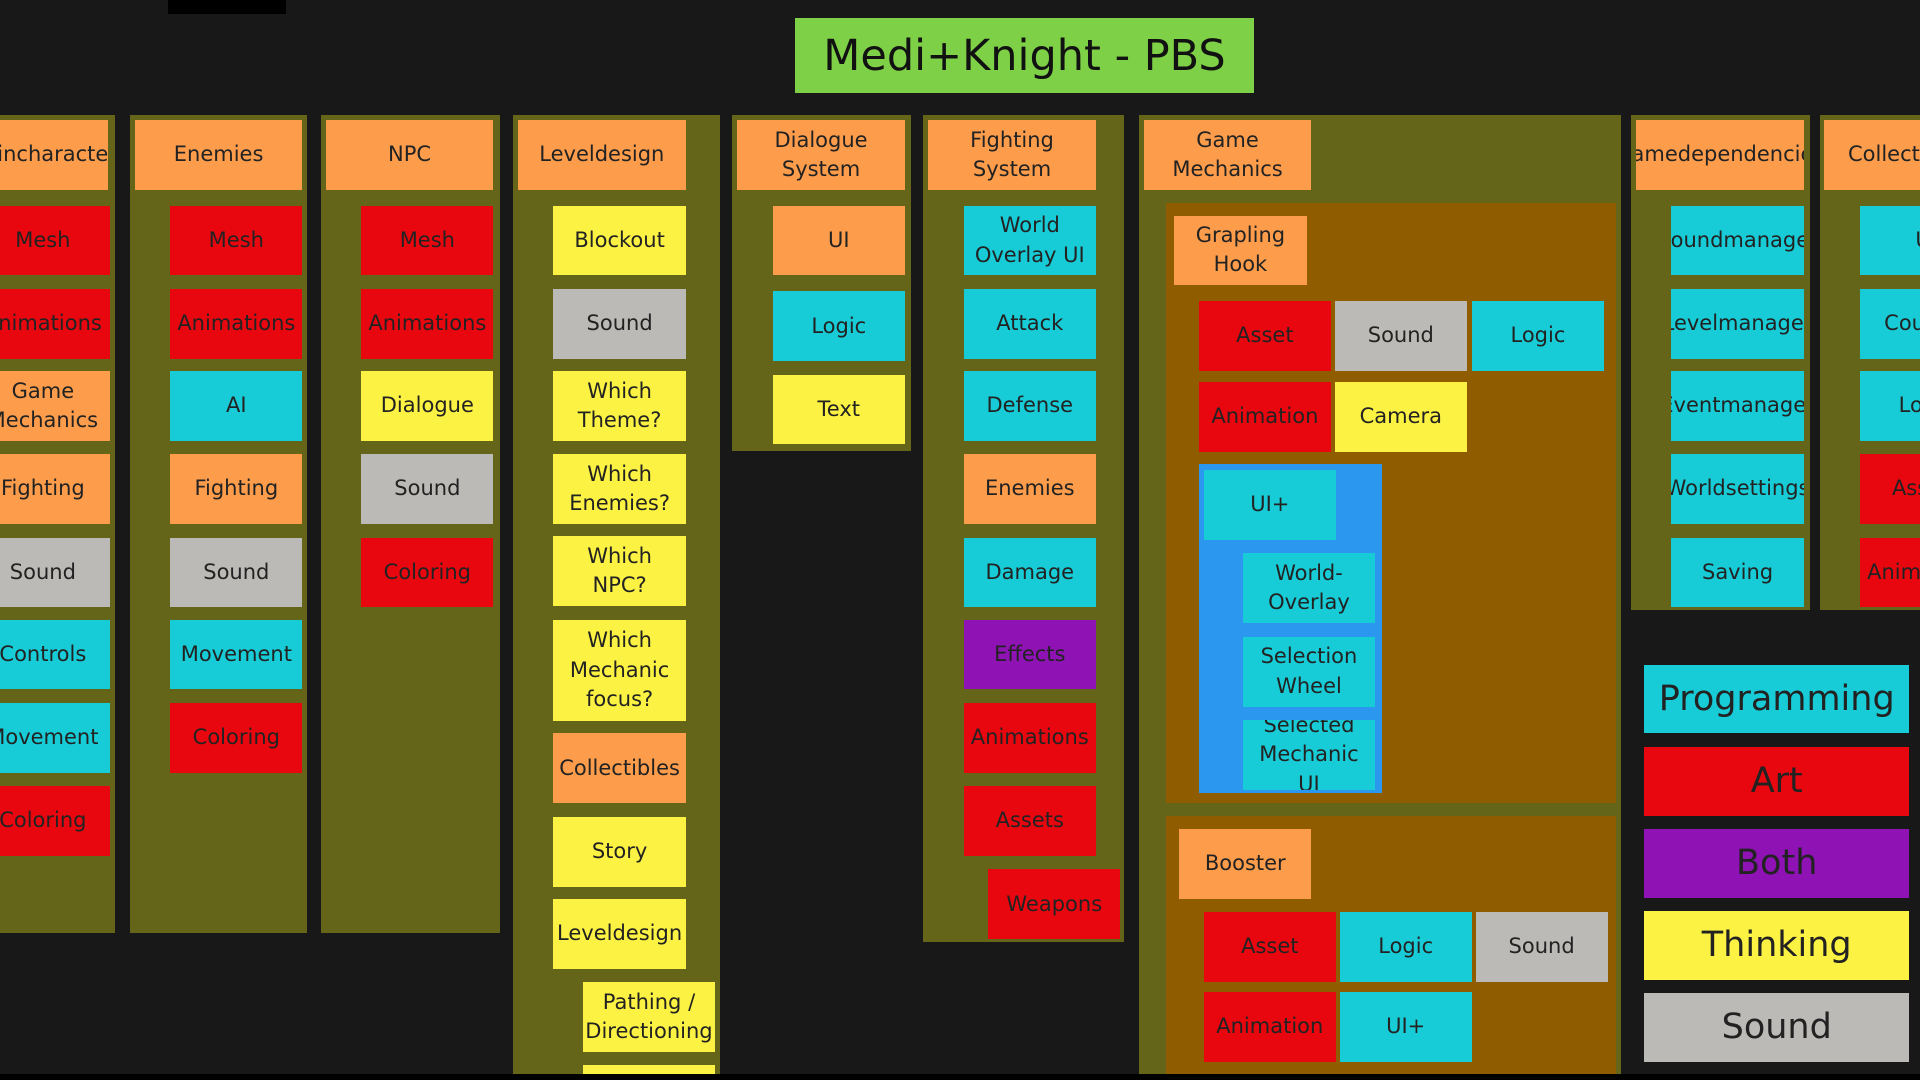 The height and width of the screenshot is (1080, 1920). What do you see at coordinates (54, 155) in the screenshot?
I see `column-header-maincharacter: Maincharacter` at bounding box center [54, 155].